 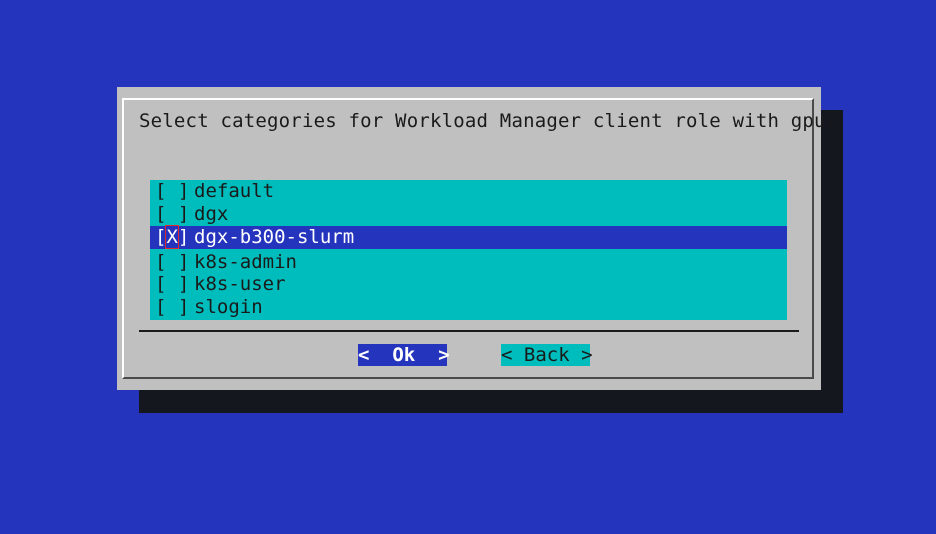 I want to click on checkbox: [X], so click(x=172, y=237).